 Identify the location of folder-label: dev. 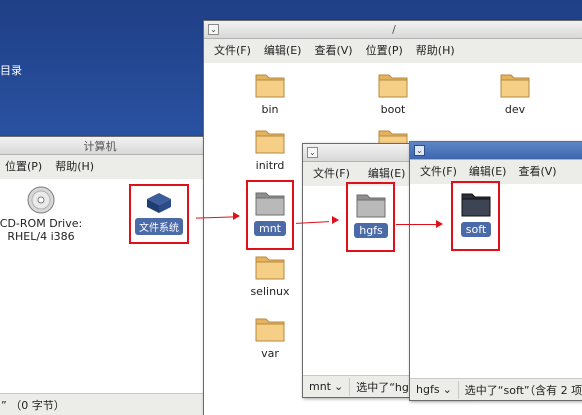
(515, 109).